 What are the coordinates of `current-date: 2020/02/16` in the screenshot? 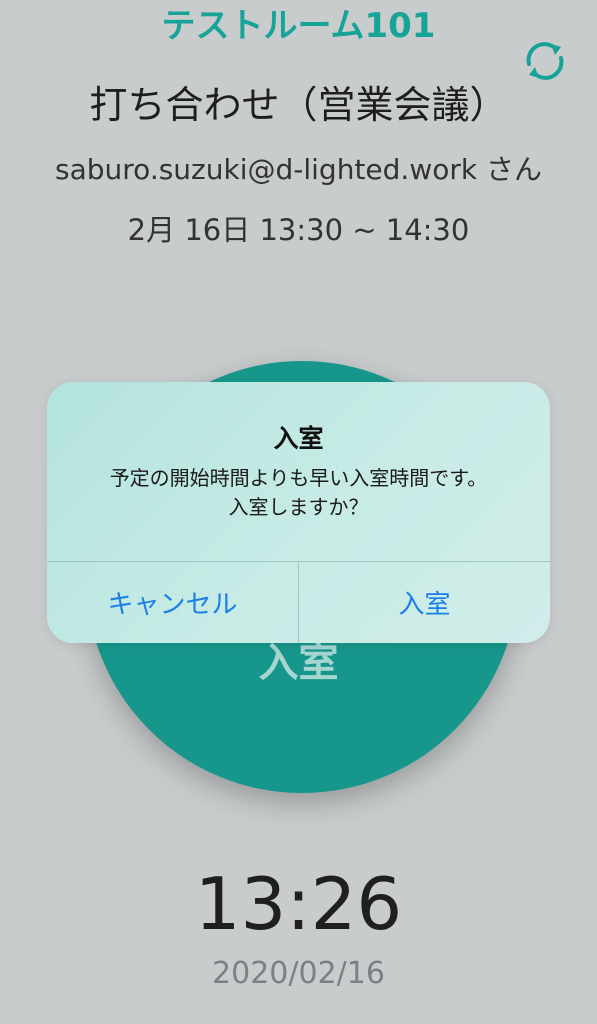 It's located at (298, 973).